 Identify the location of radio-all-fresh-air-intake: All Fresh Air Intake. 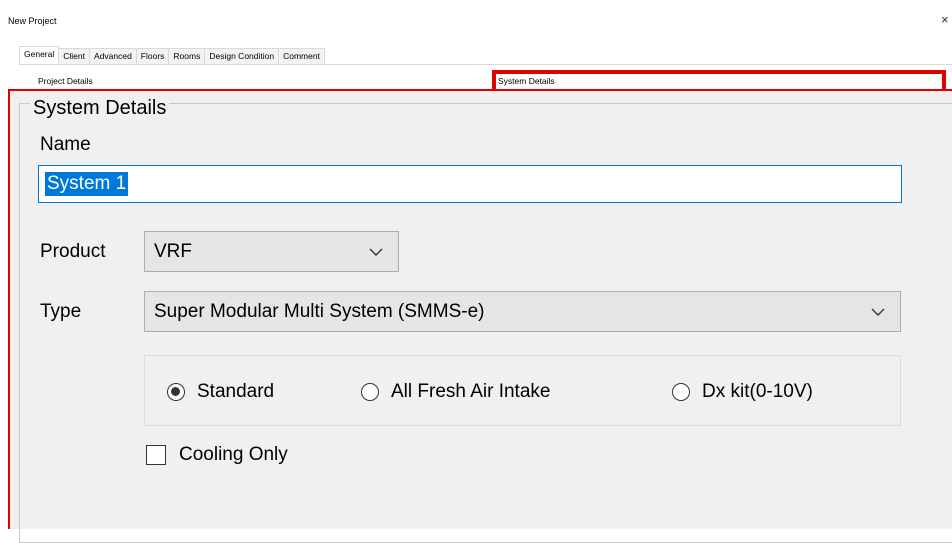
(455, 392).